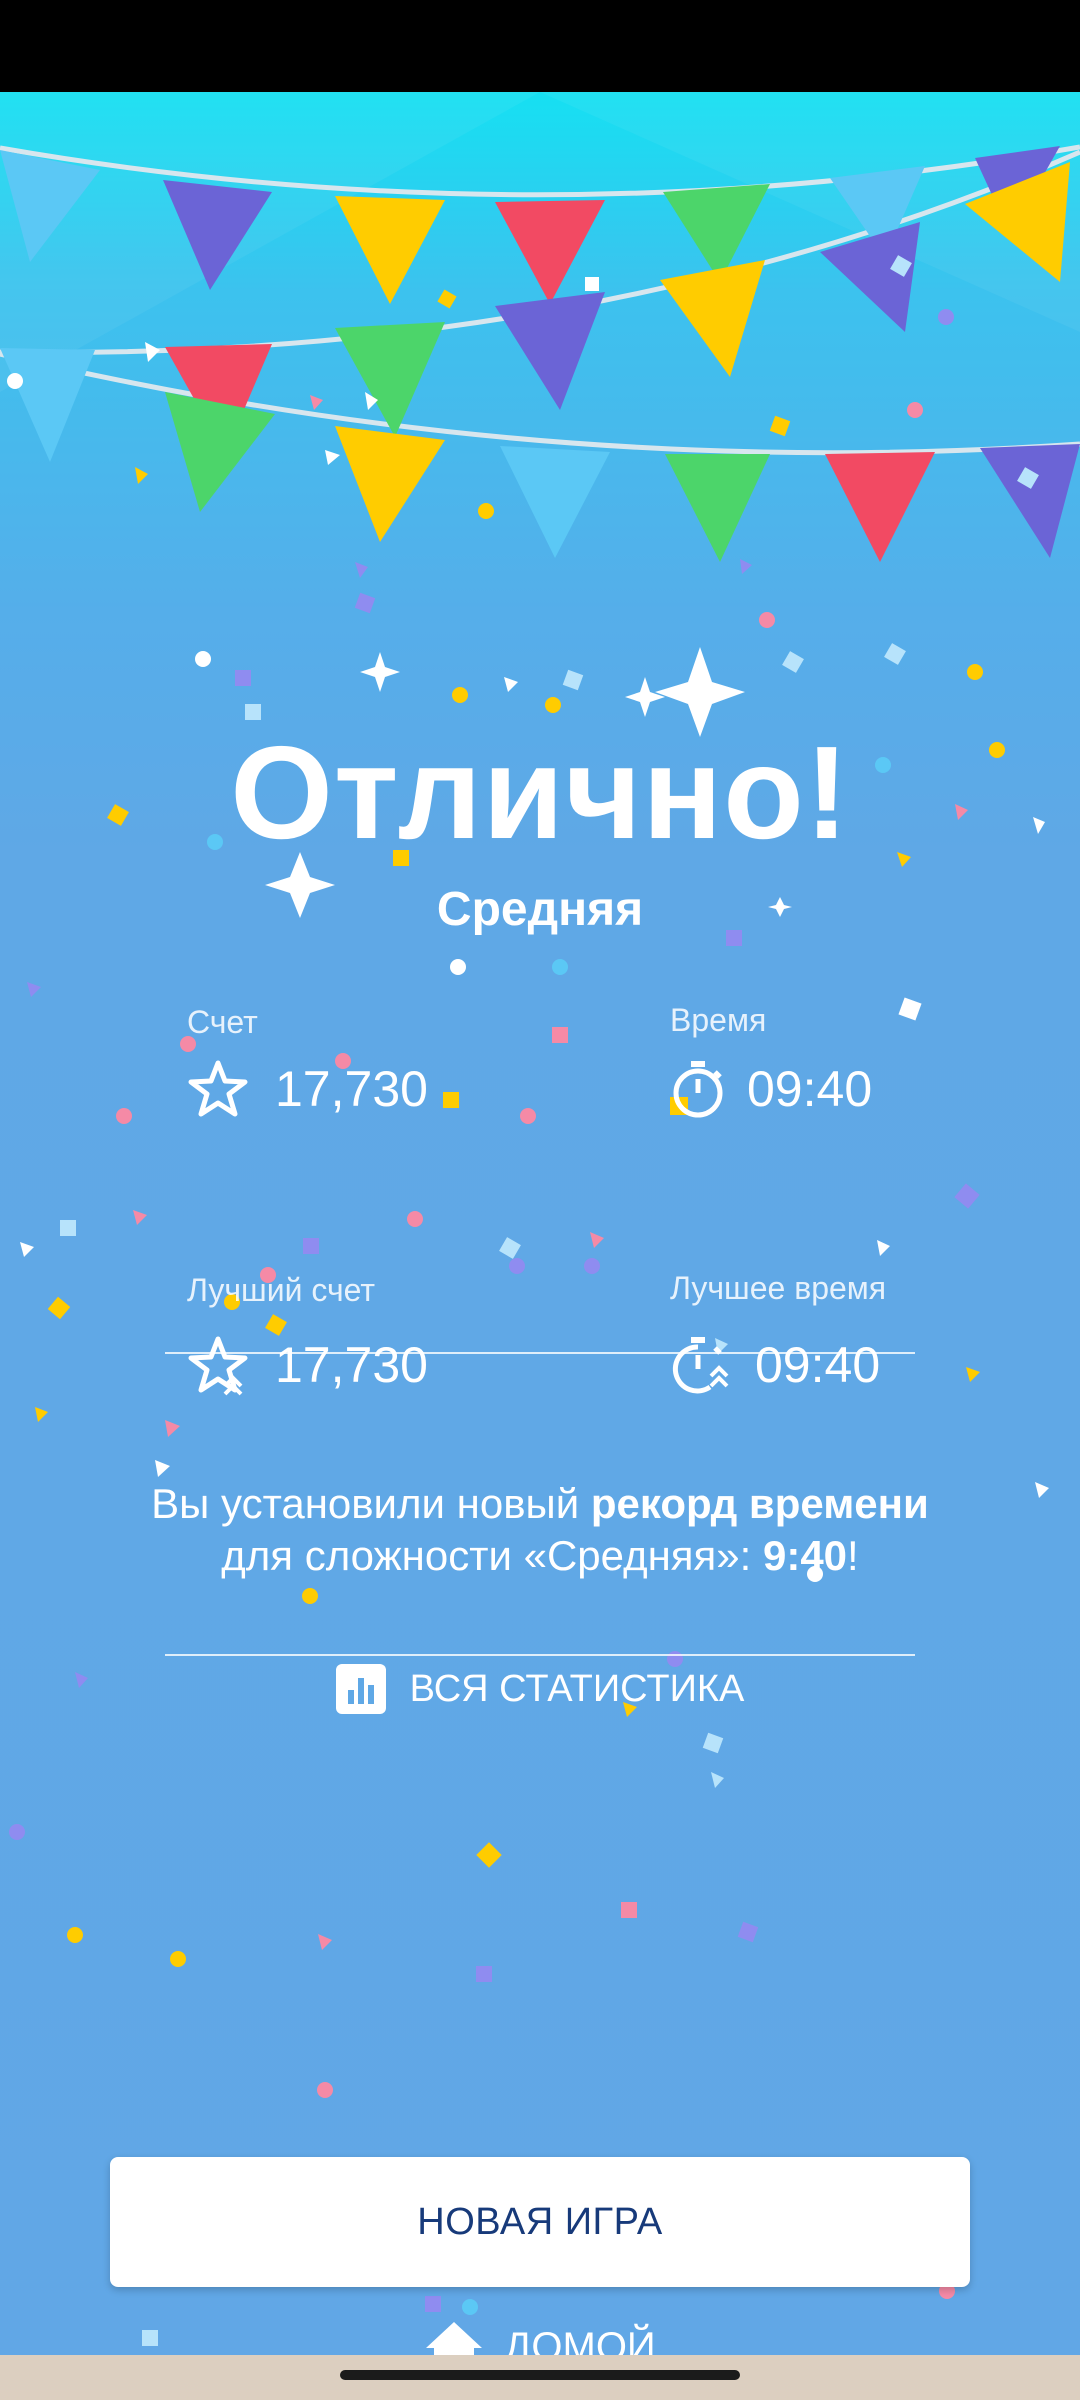  What do you see at coordinates (540, 909) in the screenshot?
I see `difficulty-label: Средняя` at bounding box center [540, 909].